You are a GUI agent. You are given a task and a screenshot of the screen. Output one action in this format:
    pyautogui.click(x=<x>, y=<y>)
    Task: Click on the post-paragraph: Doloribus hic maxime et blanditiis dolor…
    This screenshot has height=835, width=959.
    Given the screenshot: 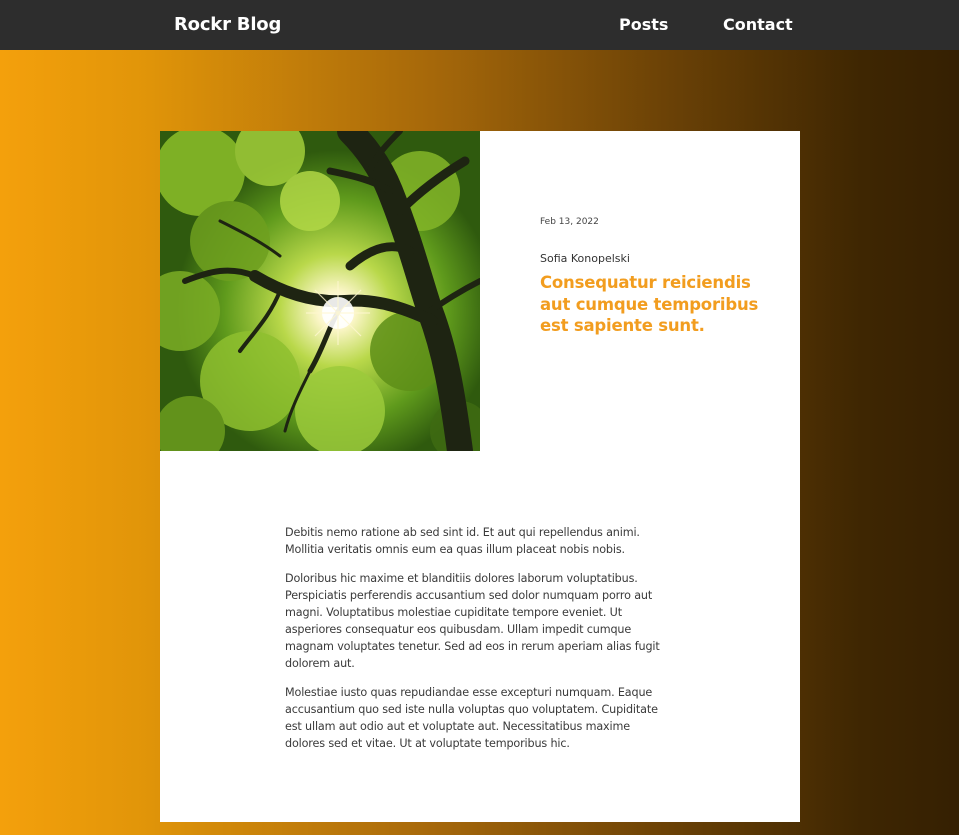 What is the action you would take?
    pyautogui.click(x=472, y=621)
    